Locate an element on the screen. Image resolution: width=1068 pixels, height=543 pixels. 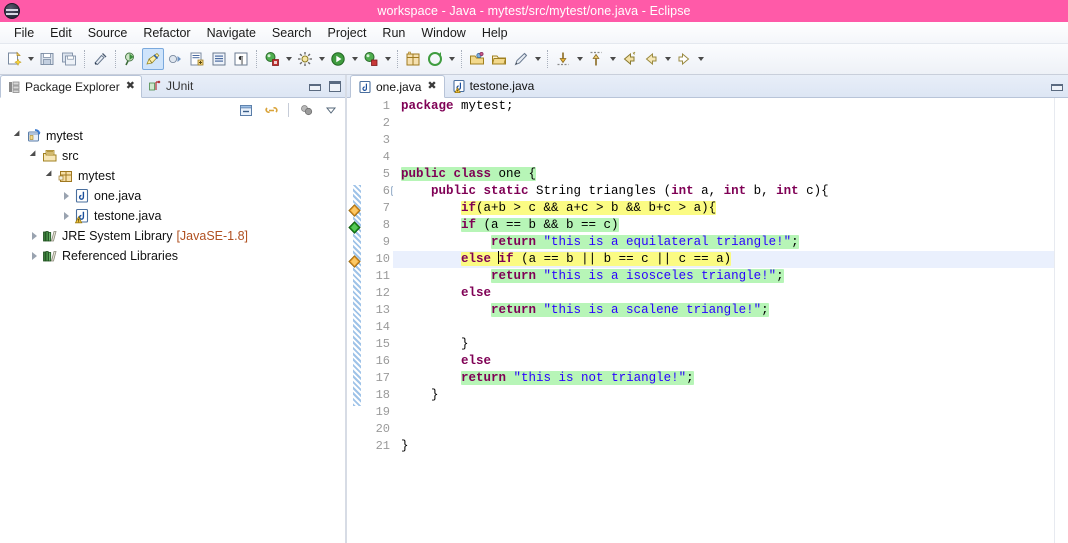
menu-run: Run is located at coordinates (393, 33).